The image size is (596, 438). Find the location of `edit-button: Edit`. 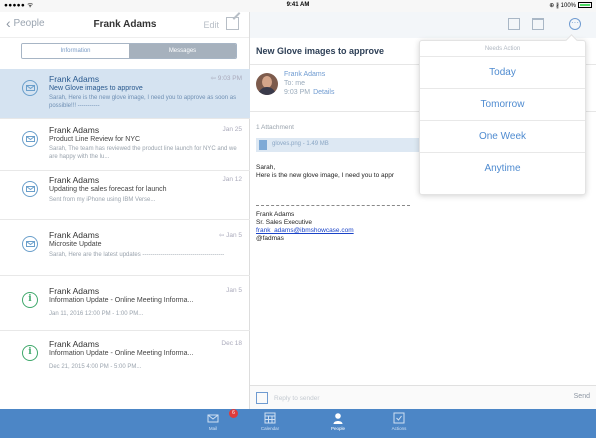

edit-button: Edit is located at coordinates (211, 25).